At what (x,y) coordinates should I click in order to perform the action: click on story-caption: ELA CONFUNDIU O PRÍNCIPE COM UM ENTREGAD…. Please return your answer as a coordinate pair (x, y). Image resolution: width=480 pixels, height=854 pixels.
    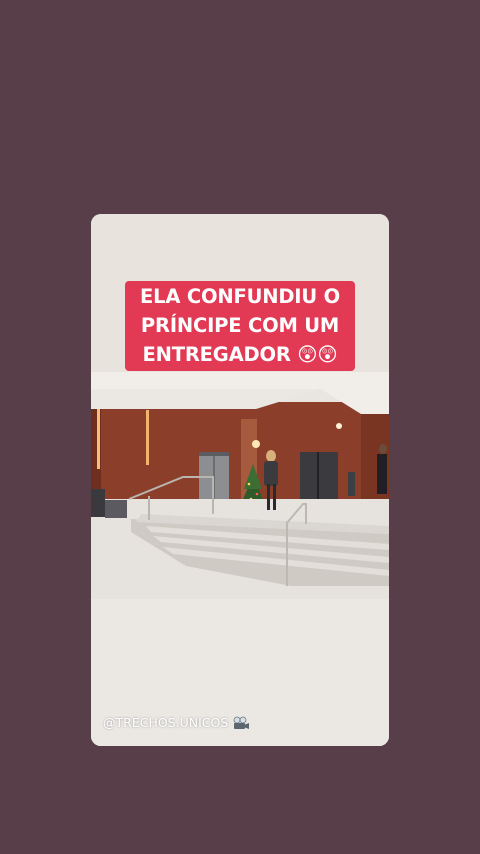
    Looking at the image, I should click on (240, 326).